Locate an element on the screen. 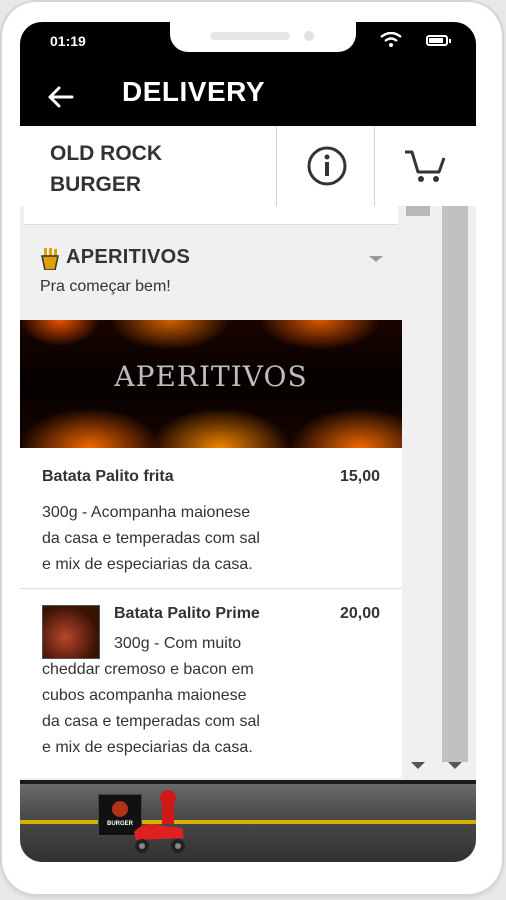 This screenshot has height=900, width=506. page-title: DELIVERY is located at coordinates (193, 91).